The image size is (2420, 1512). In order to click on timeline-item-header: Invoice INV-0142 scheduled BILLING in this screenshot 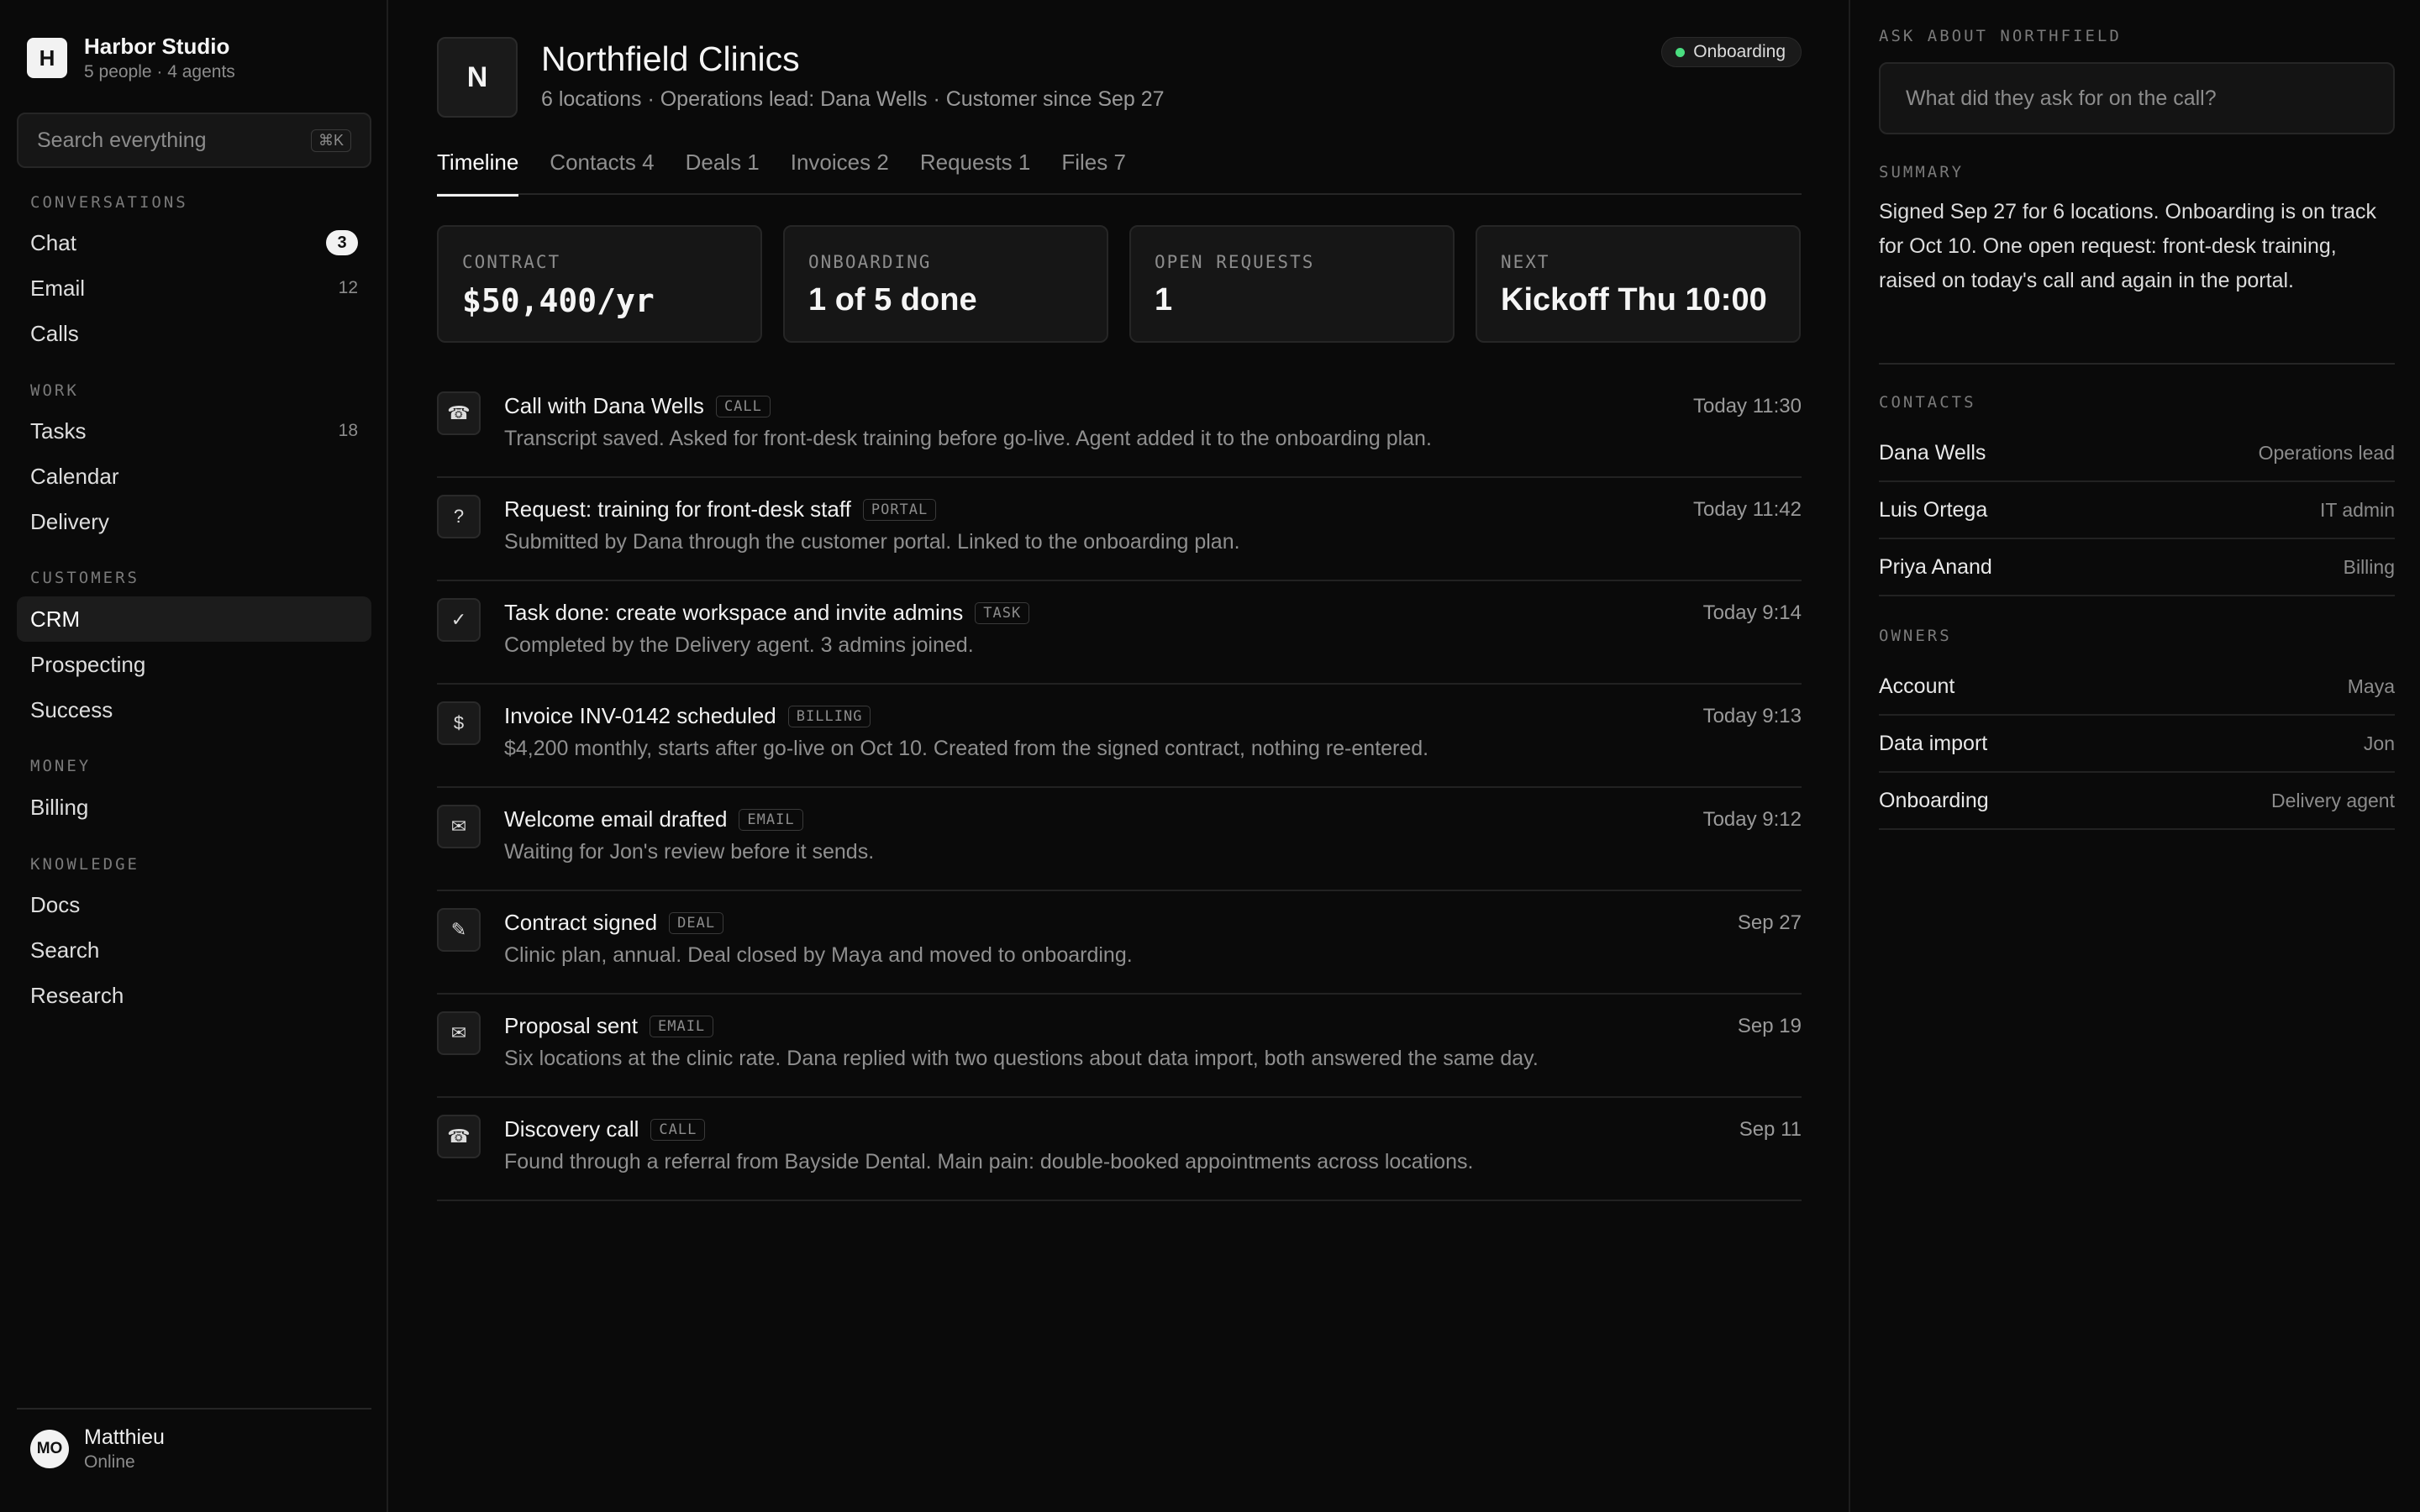, I will do `click(688, 716)`.